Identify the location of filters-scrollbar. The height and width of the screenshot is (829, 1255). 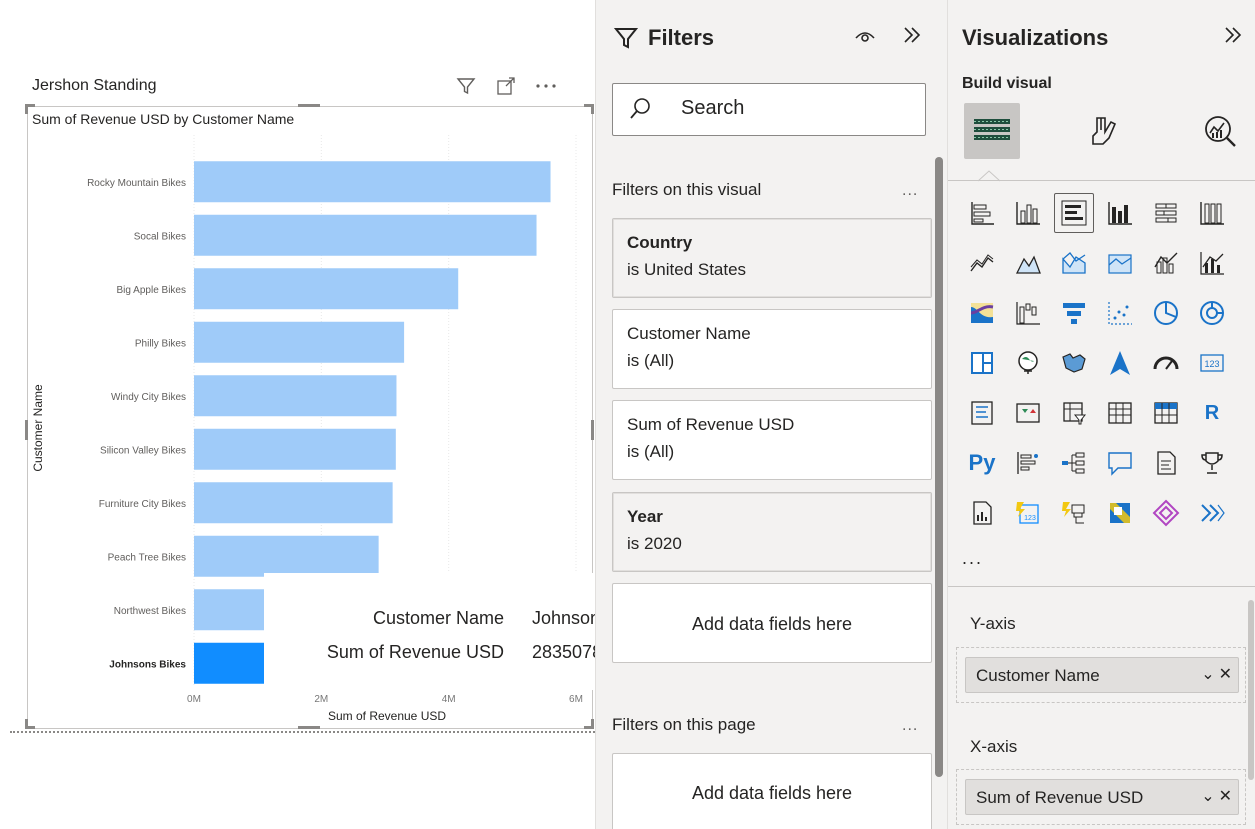
(939, 467).